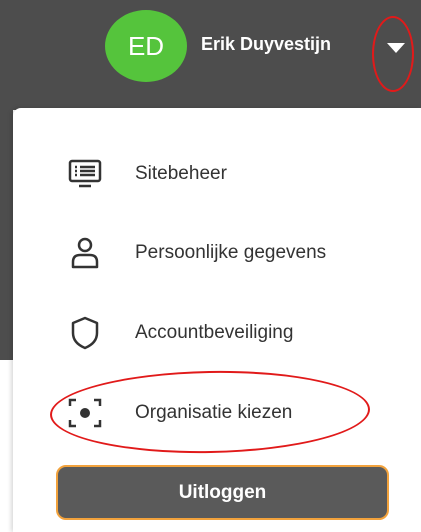 The height and width of the screenshot is (532, 421). What do you see at coordinates (231, 252) in the screenshot?
I see `menu-item-label: Persoonlijke gegevens` at bounding box center [231, 252].